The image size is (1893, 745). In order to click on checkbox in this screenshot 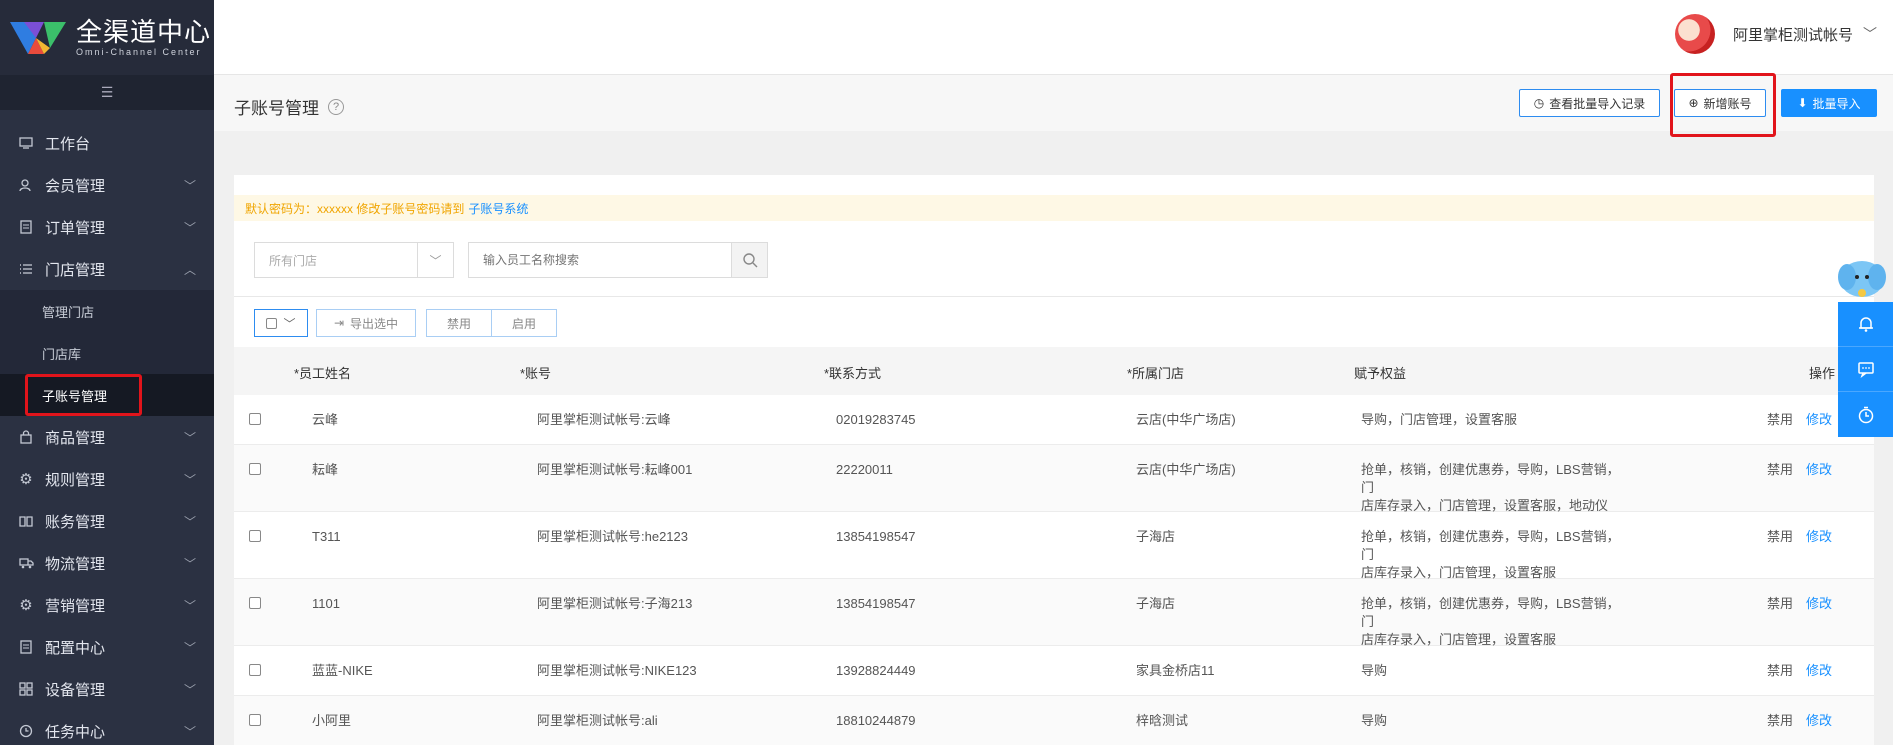, I will do `click(272, 323)`.